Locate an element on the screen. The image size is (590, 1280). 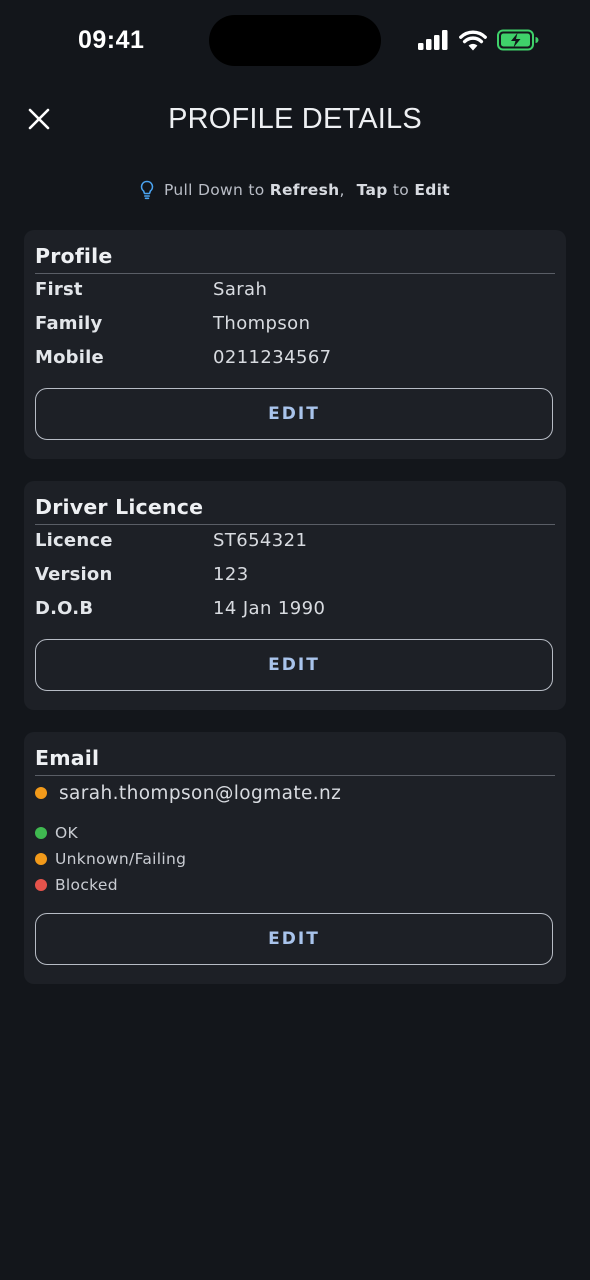
email-card-title: Email is located at coordinates (67, 758).